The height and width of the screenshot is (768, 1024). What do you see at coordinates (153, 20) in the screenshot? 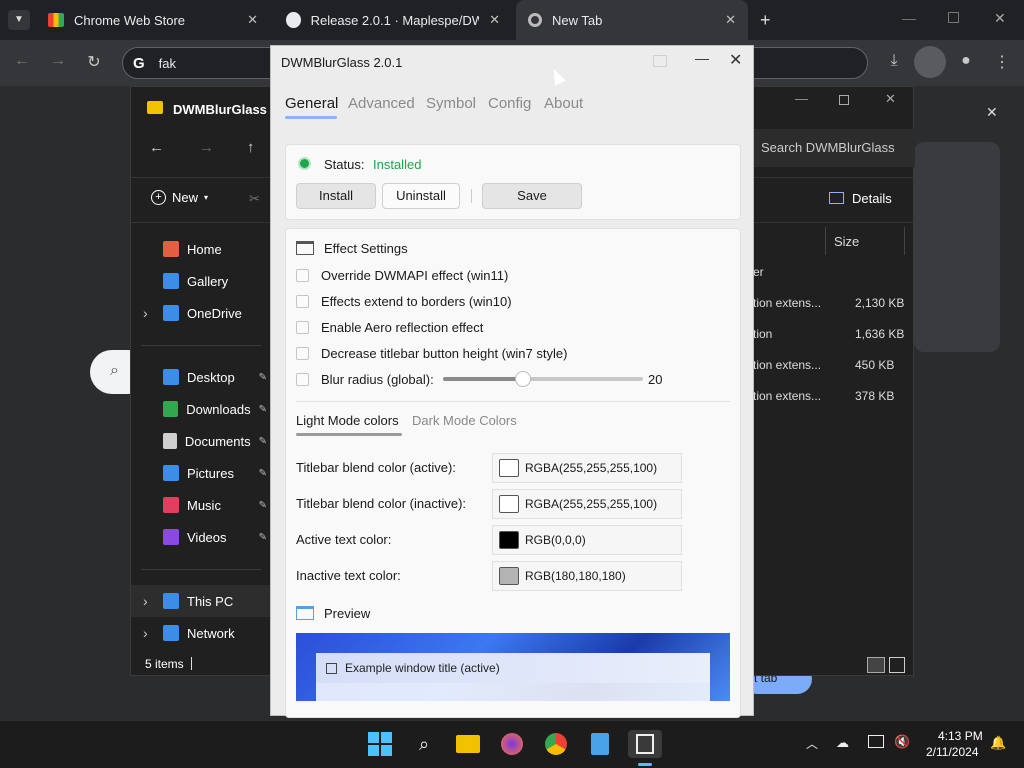
I see `tab-chrome-web-store: Chrome Web Store ✕` at bounding box center [153, 20].